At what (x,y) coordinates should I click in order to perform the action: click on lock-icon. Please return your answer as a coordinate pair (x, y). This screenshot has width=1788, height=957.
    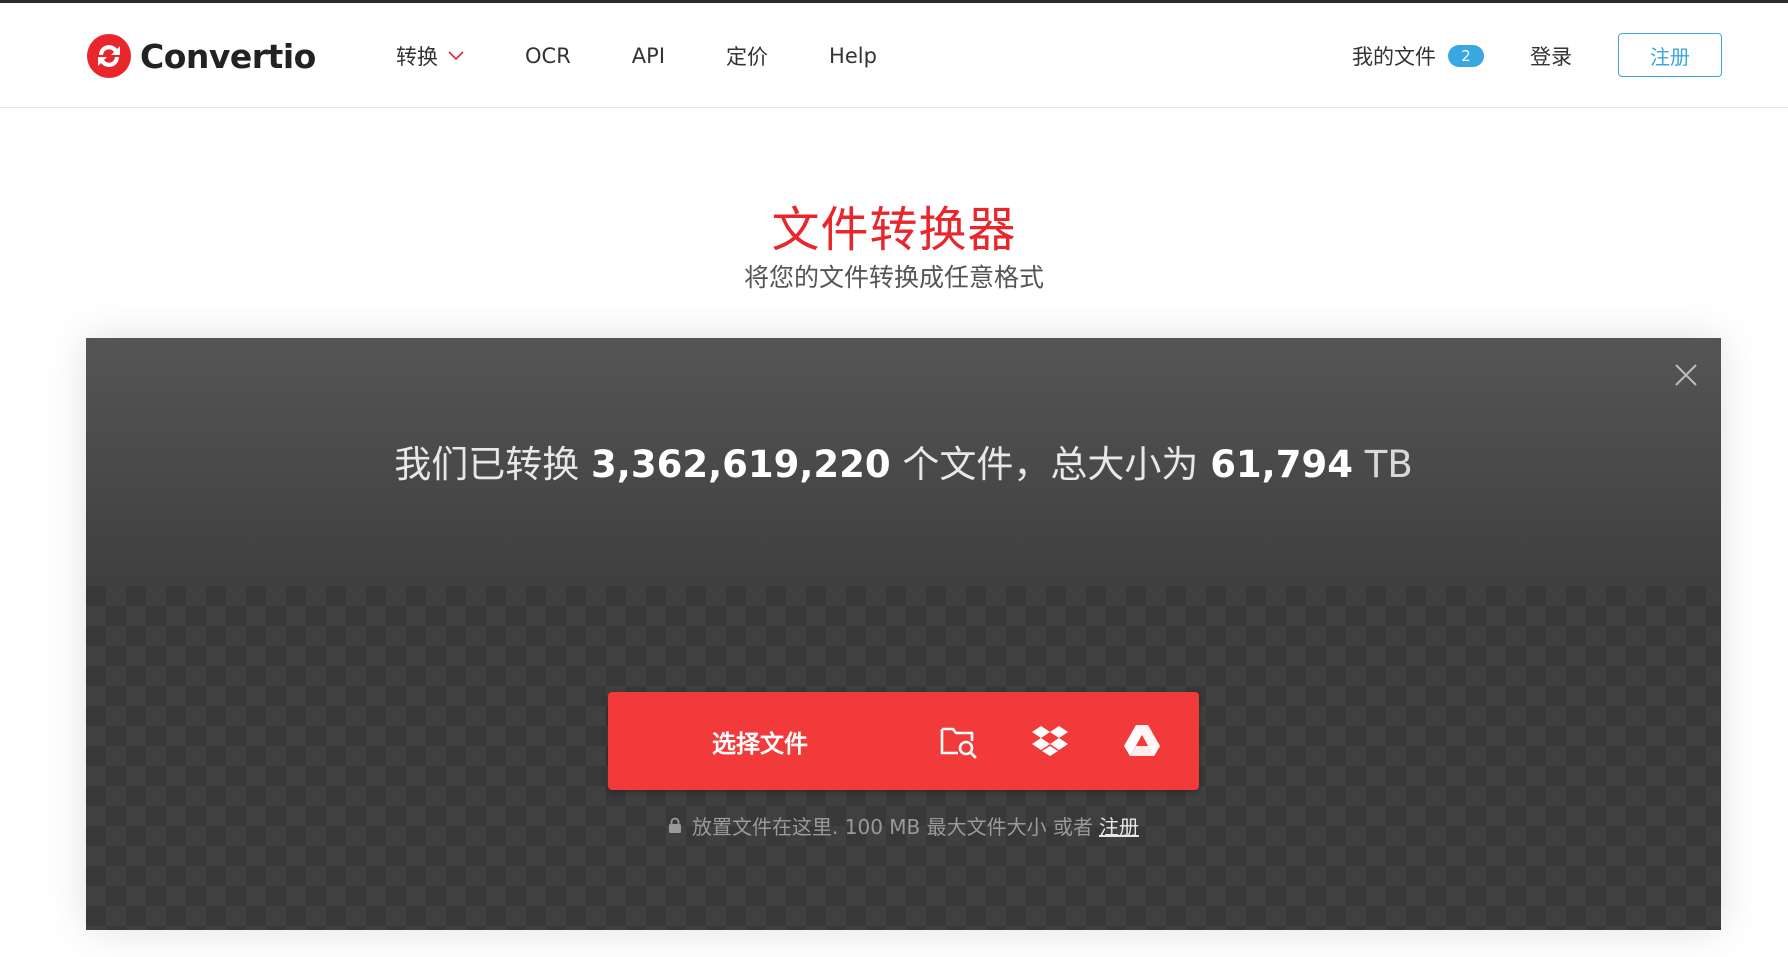
    Looking at the image, I should click on (675, 825).